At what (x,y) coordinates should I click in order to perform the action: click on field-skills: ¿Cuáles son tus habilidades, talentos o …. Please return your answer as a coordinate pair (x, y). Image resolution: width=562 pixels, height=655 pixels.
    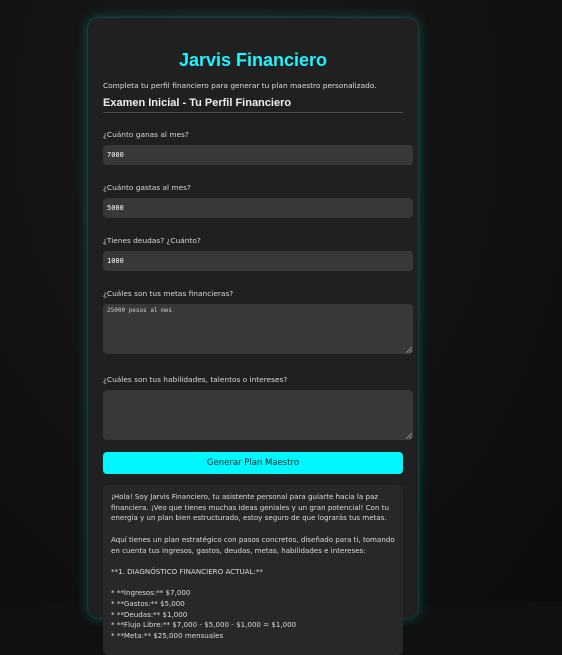
    Looking at the image, I should click on (258, 403).